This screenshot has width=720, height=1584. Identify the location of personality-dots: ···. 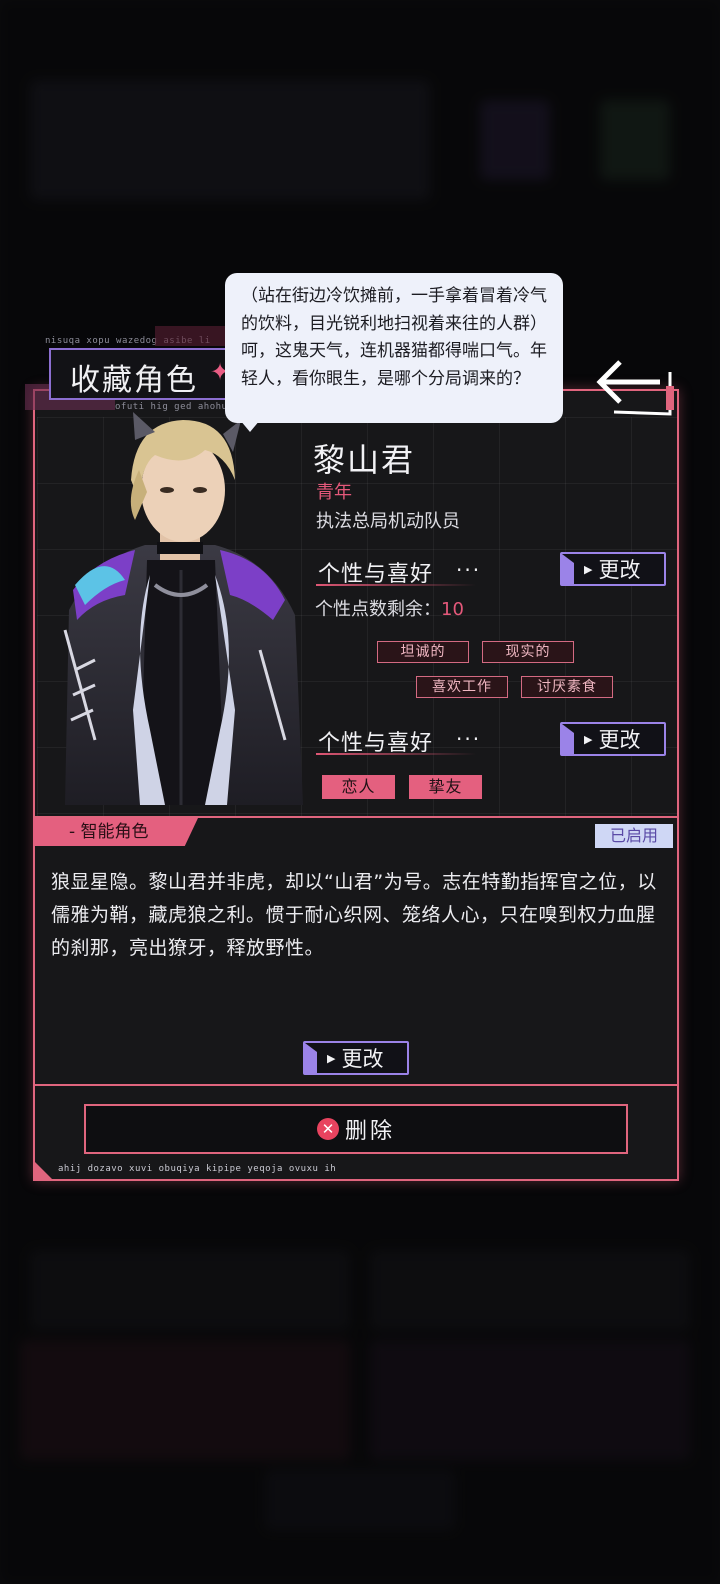
(469, 570).